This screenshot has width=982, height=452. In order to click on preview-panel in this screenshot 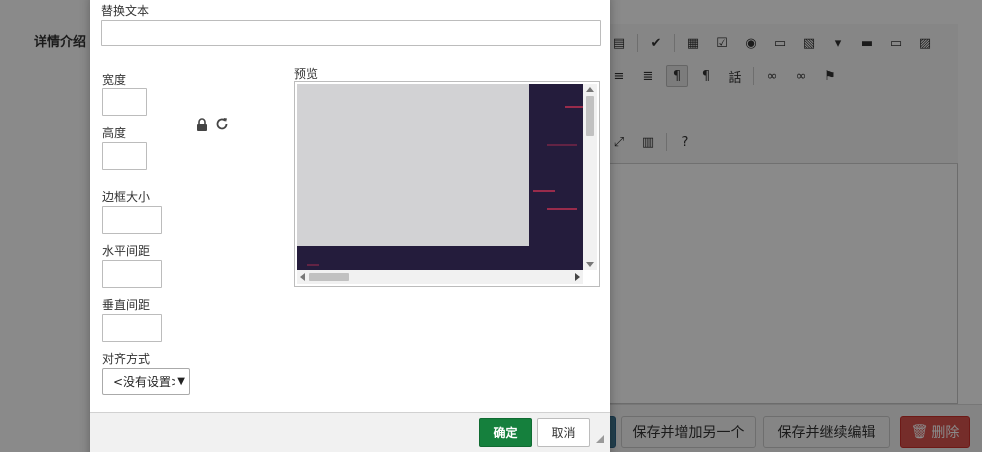, I will do `click(447, 184)`.